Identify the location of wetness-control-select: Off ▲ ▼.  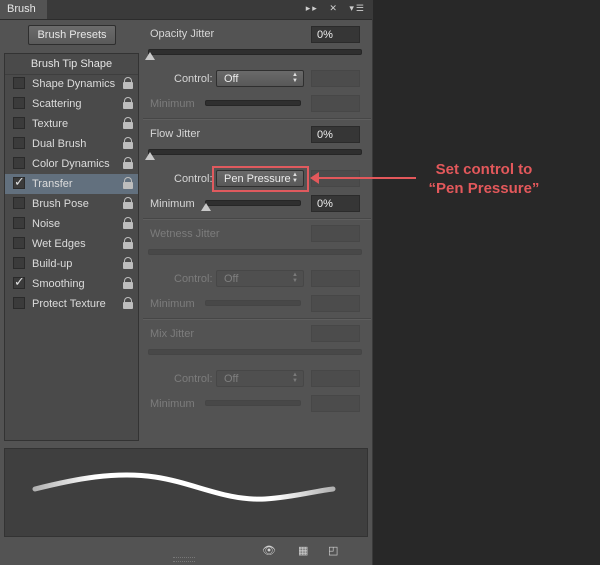
(260, 278).